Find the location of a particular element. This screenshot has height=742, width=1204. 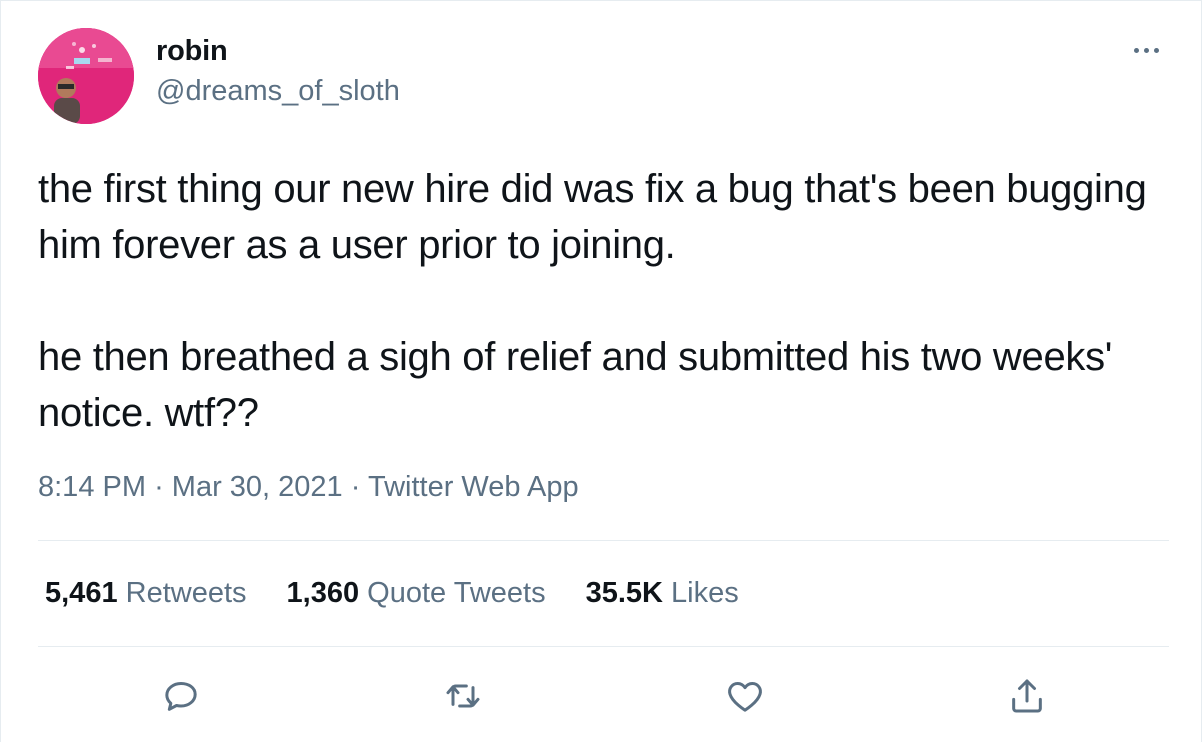

tweet-date: Mar 30, 2021 is located at coordinates (257, 487).